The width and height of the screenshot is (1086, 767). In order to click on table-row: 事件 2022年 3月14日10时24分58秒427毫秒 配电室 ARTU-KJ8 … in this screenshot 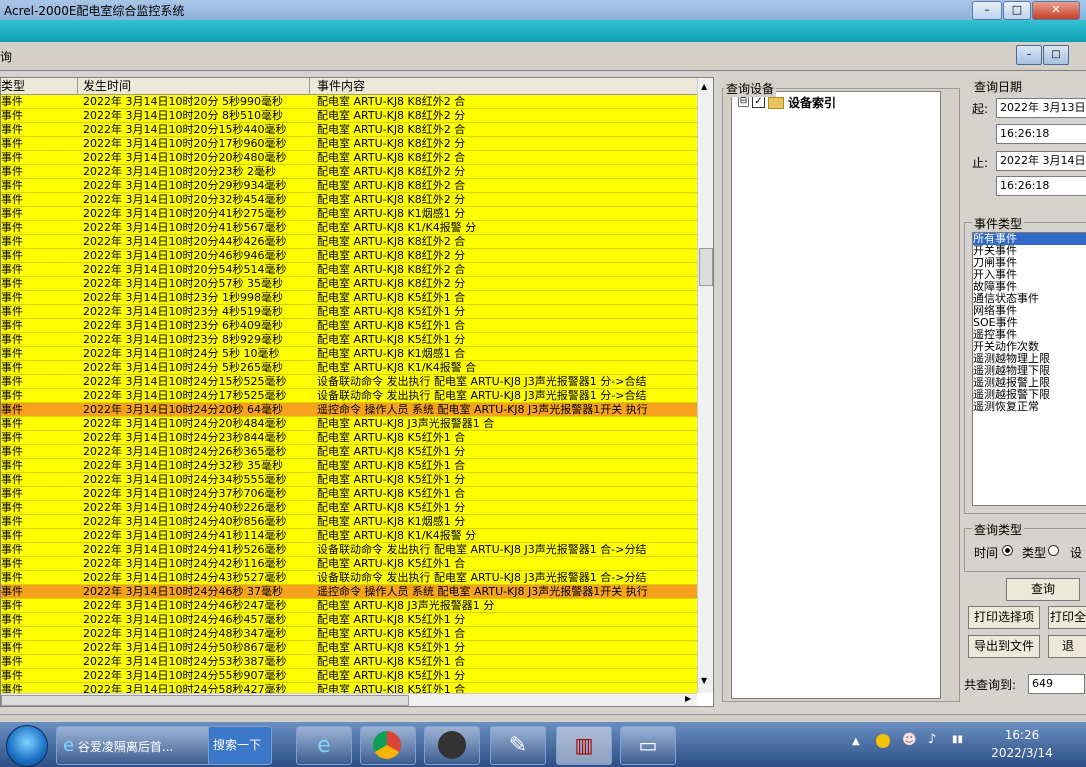, I will do `click(349, 688)`.